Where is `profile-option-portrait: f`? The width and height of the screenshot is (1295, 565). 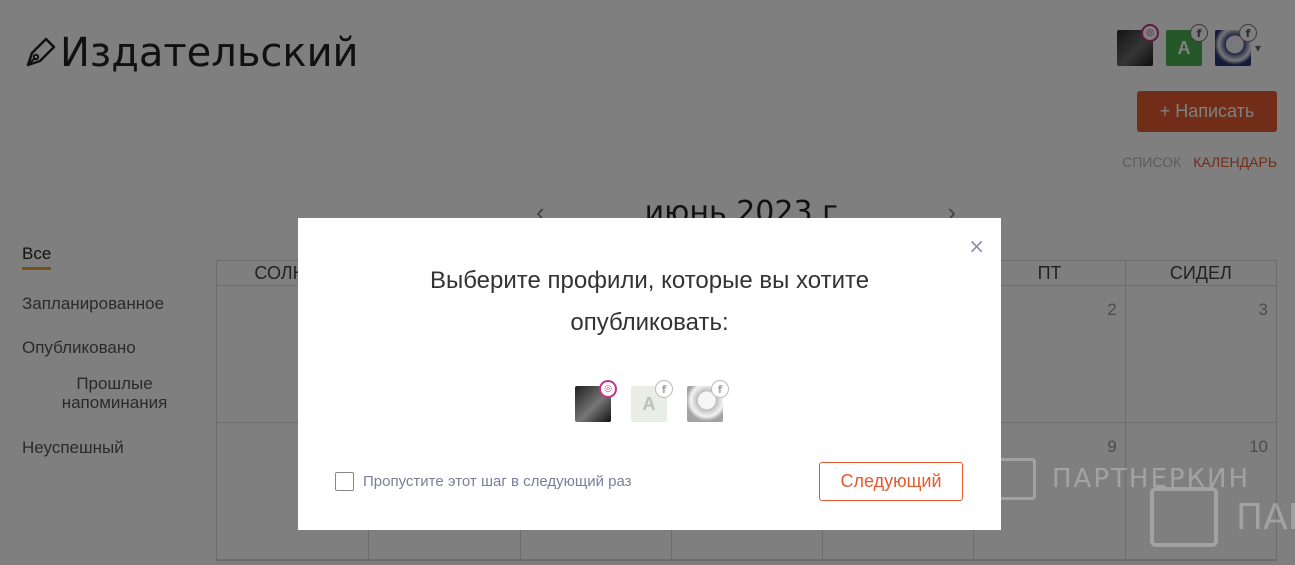
profile-option-portrait: f is located at coordinates (708, 401).